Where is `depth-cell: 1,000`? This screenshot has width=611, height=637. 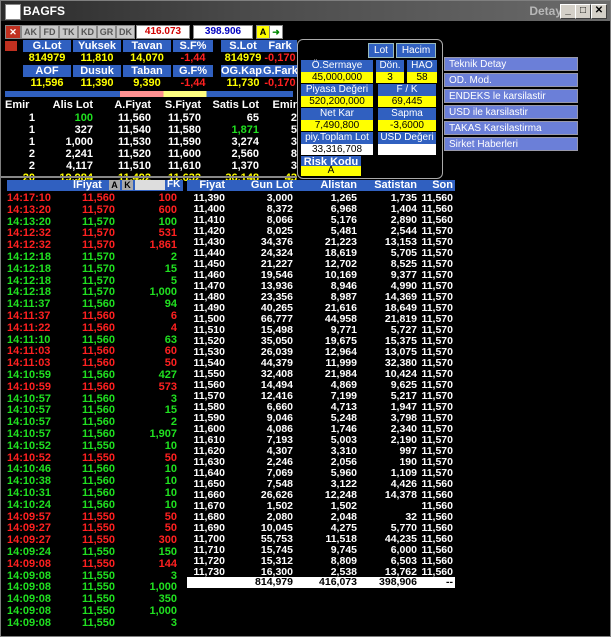 depth-cell: 1,000 is located at coordinates (79, 142).